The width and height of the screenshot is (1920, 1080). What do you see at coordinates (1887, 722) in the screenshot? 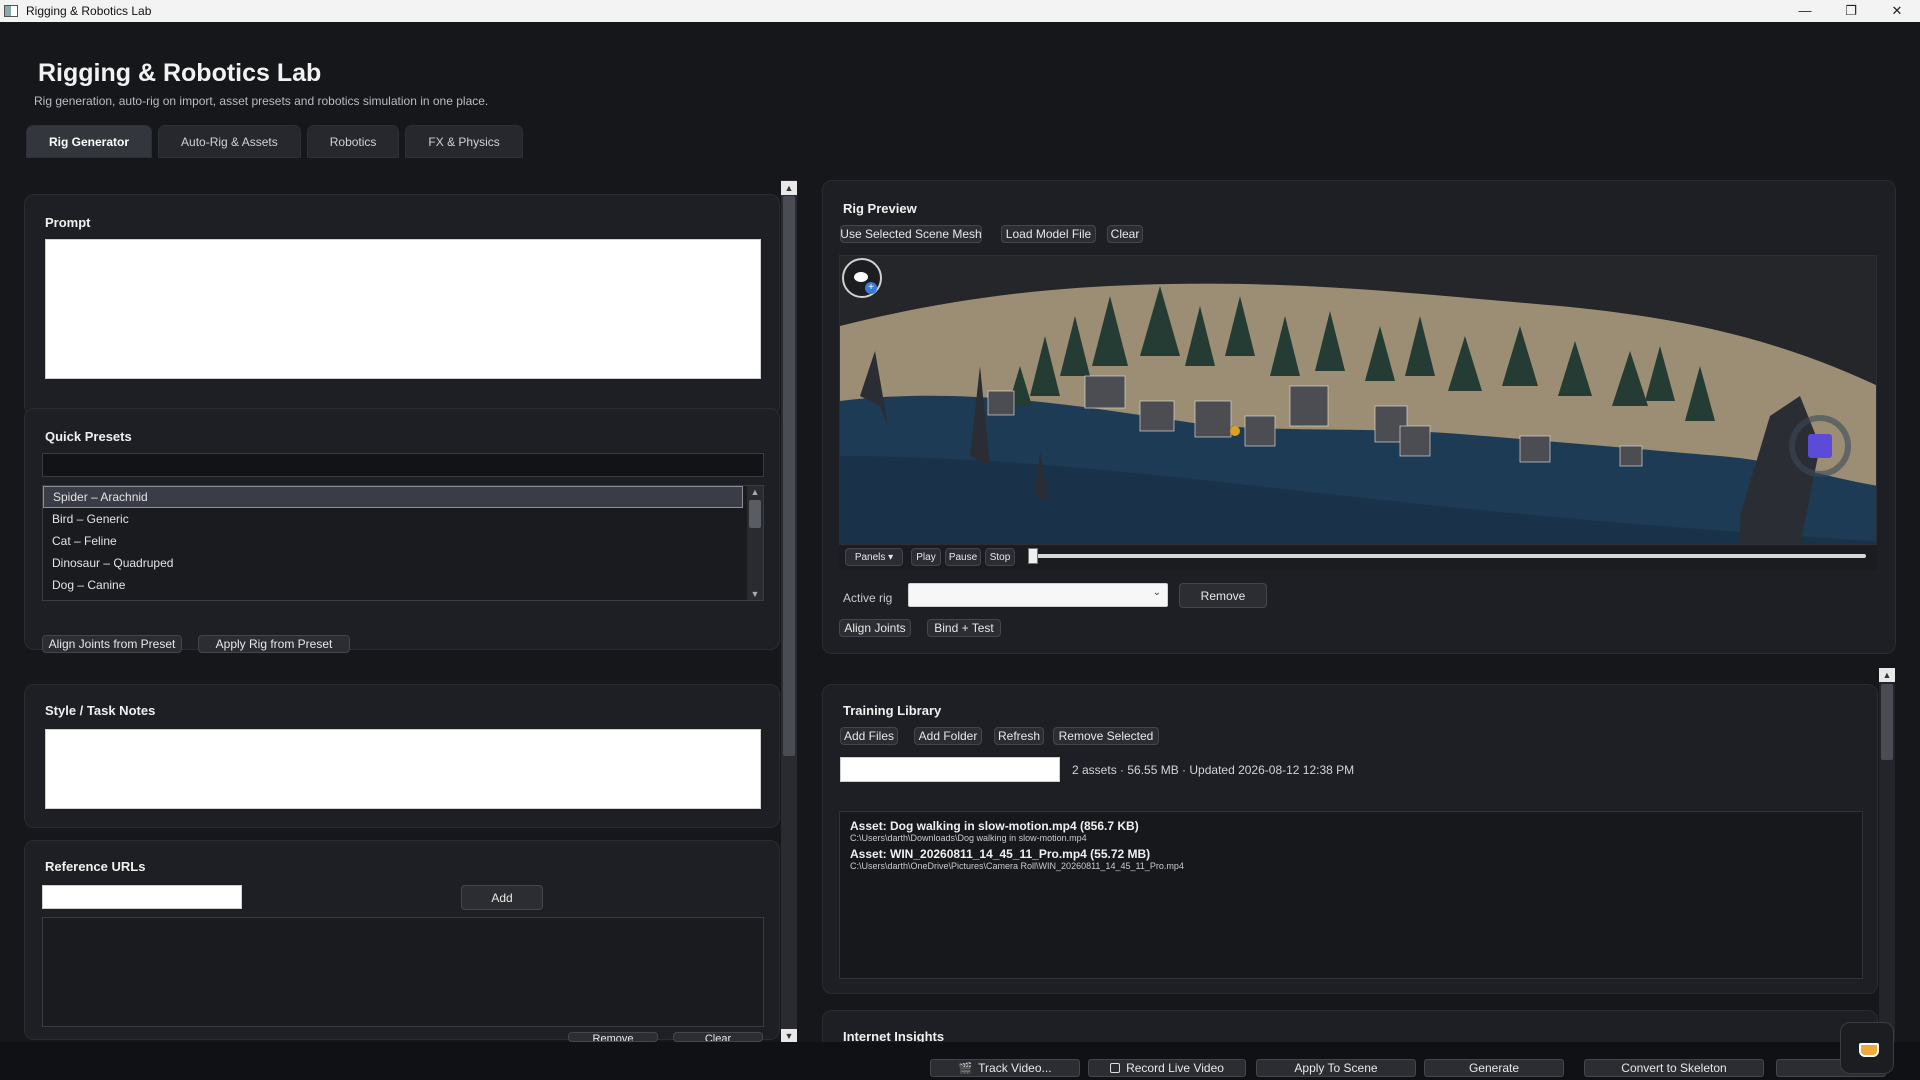
I see `right-column-scroll-thumb` at bounding box center [1887, 722].